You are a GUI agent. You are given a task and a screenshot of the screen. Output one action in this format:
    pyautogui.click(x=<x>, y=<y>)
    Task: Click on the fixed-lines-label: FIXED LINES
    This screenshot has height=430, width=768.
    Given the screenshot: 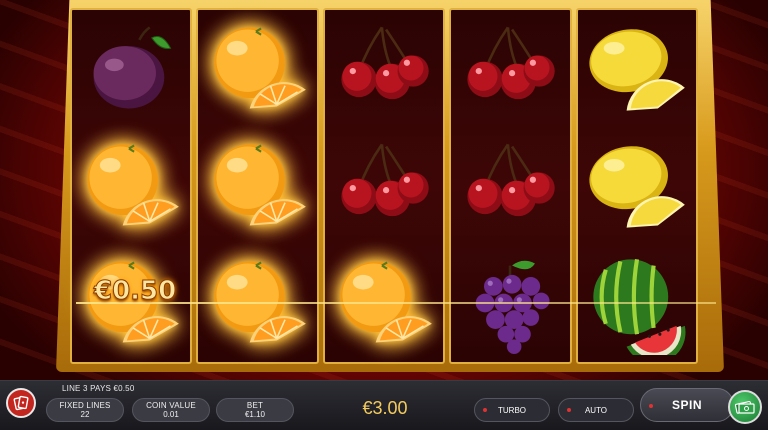 What is the action you would take?
    pyautogui.click(x=85, y=405)
    